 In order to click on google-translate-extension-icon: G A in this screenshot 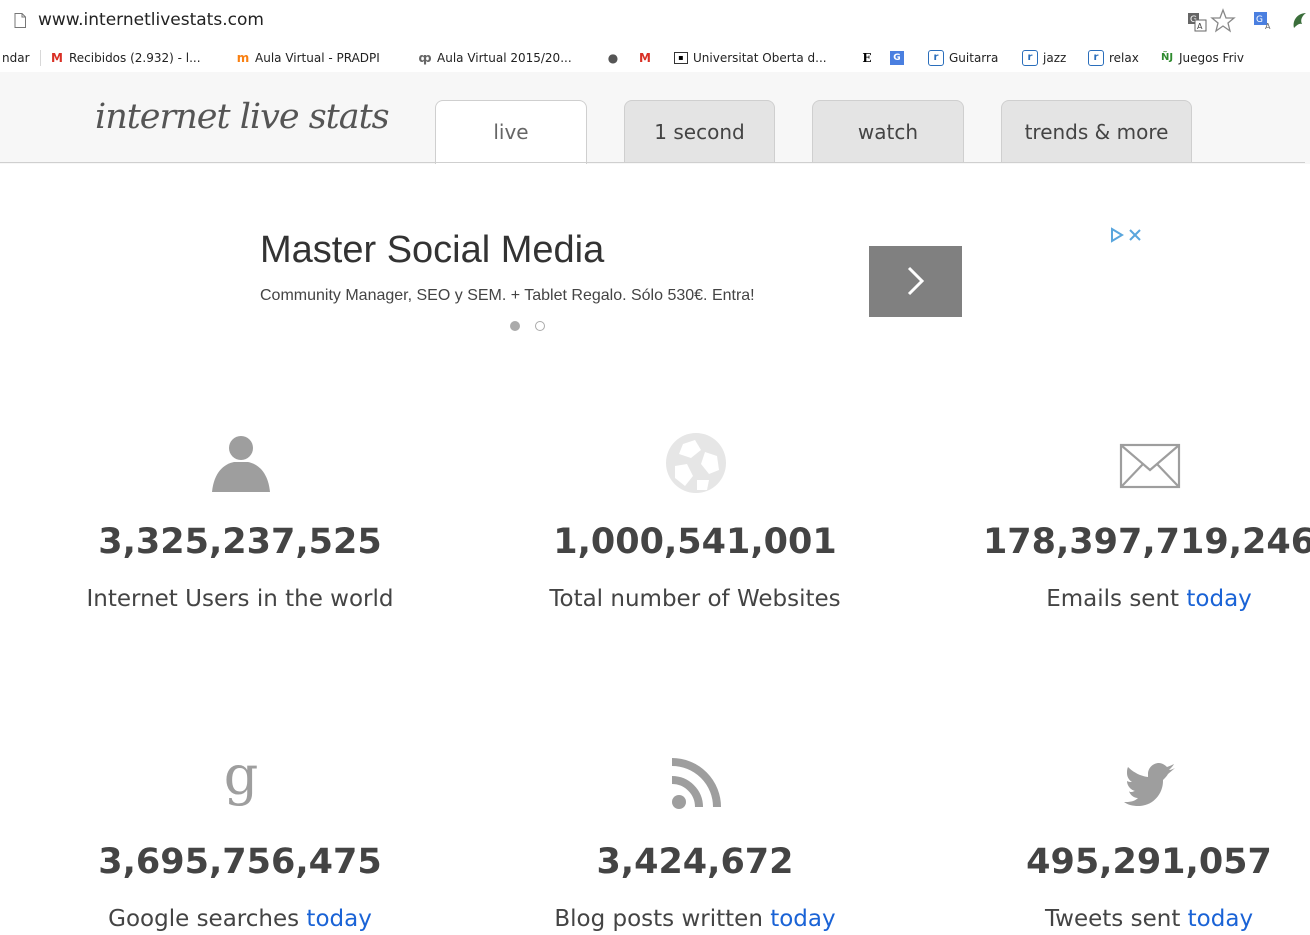, I will do `click(1263, 21)`.